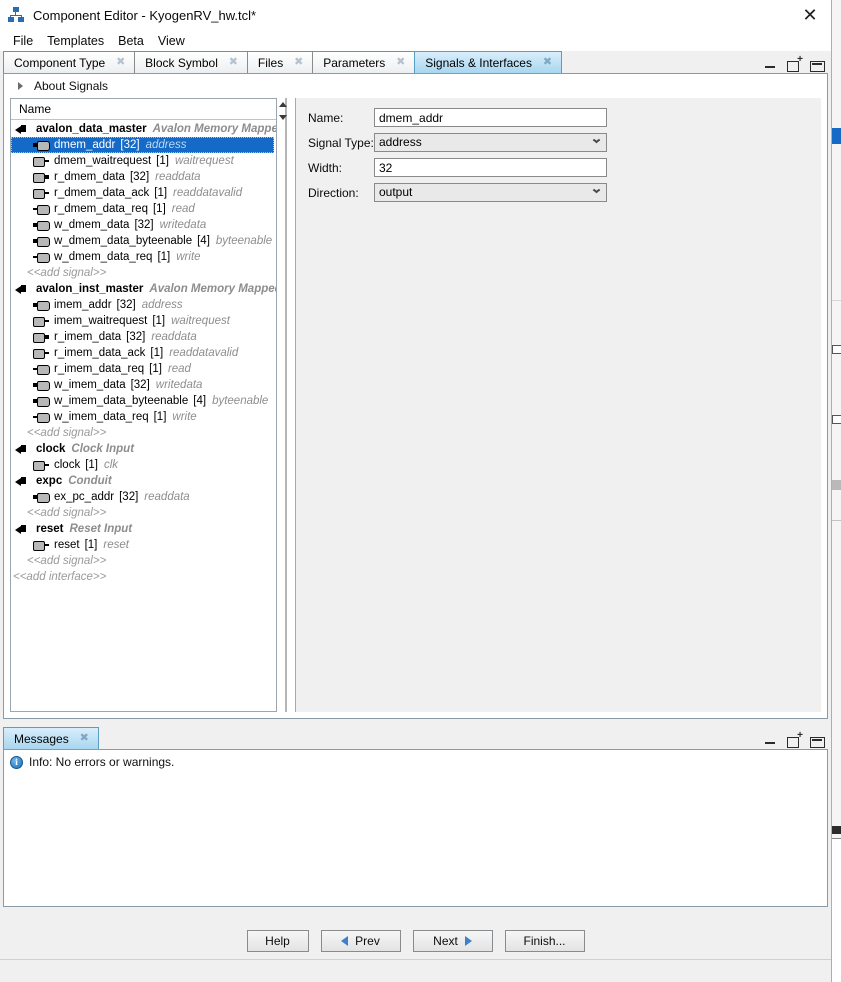  I want to click on collapse-down-icon, so click(283, 117).